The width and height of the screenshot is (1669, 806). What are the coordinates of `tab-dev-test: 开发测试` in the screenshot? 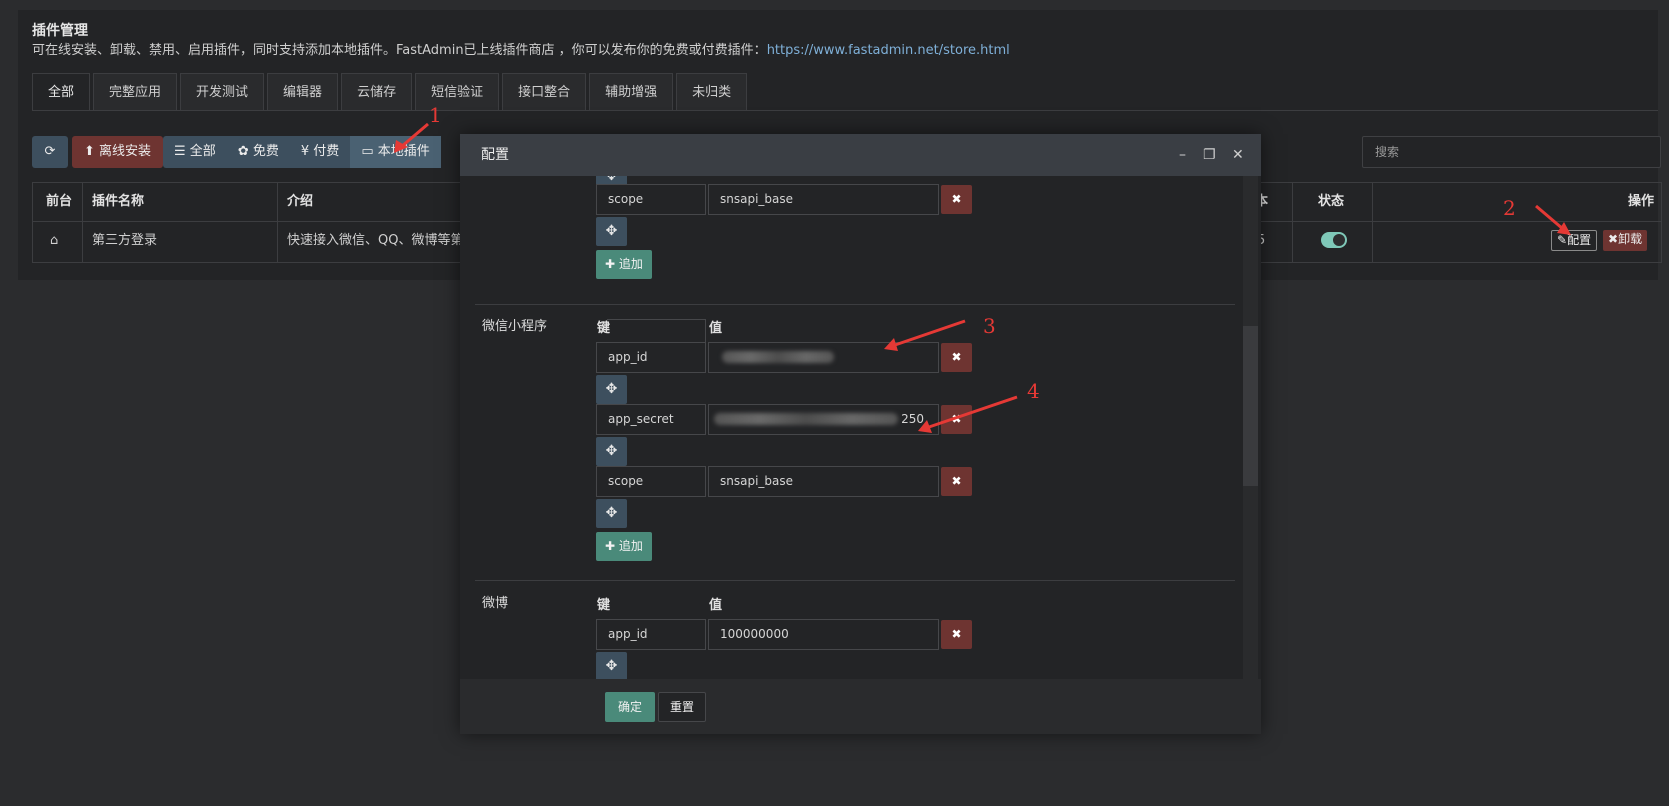 It's located at (222, 92).